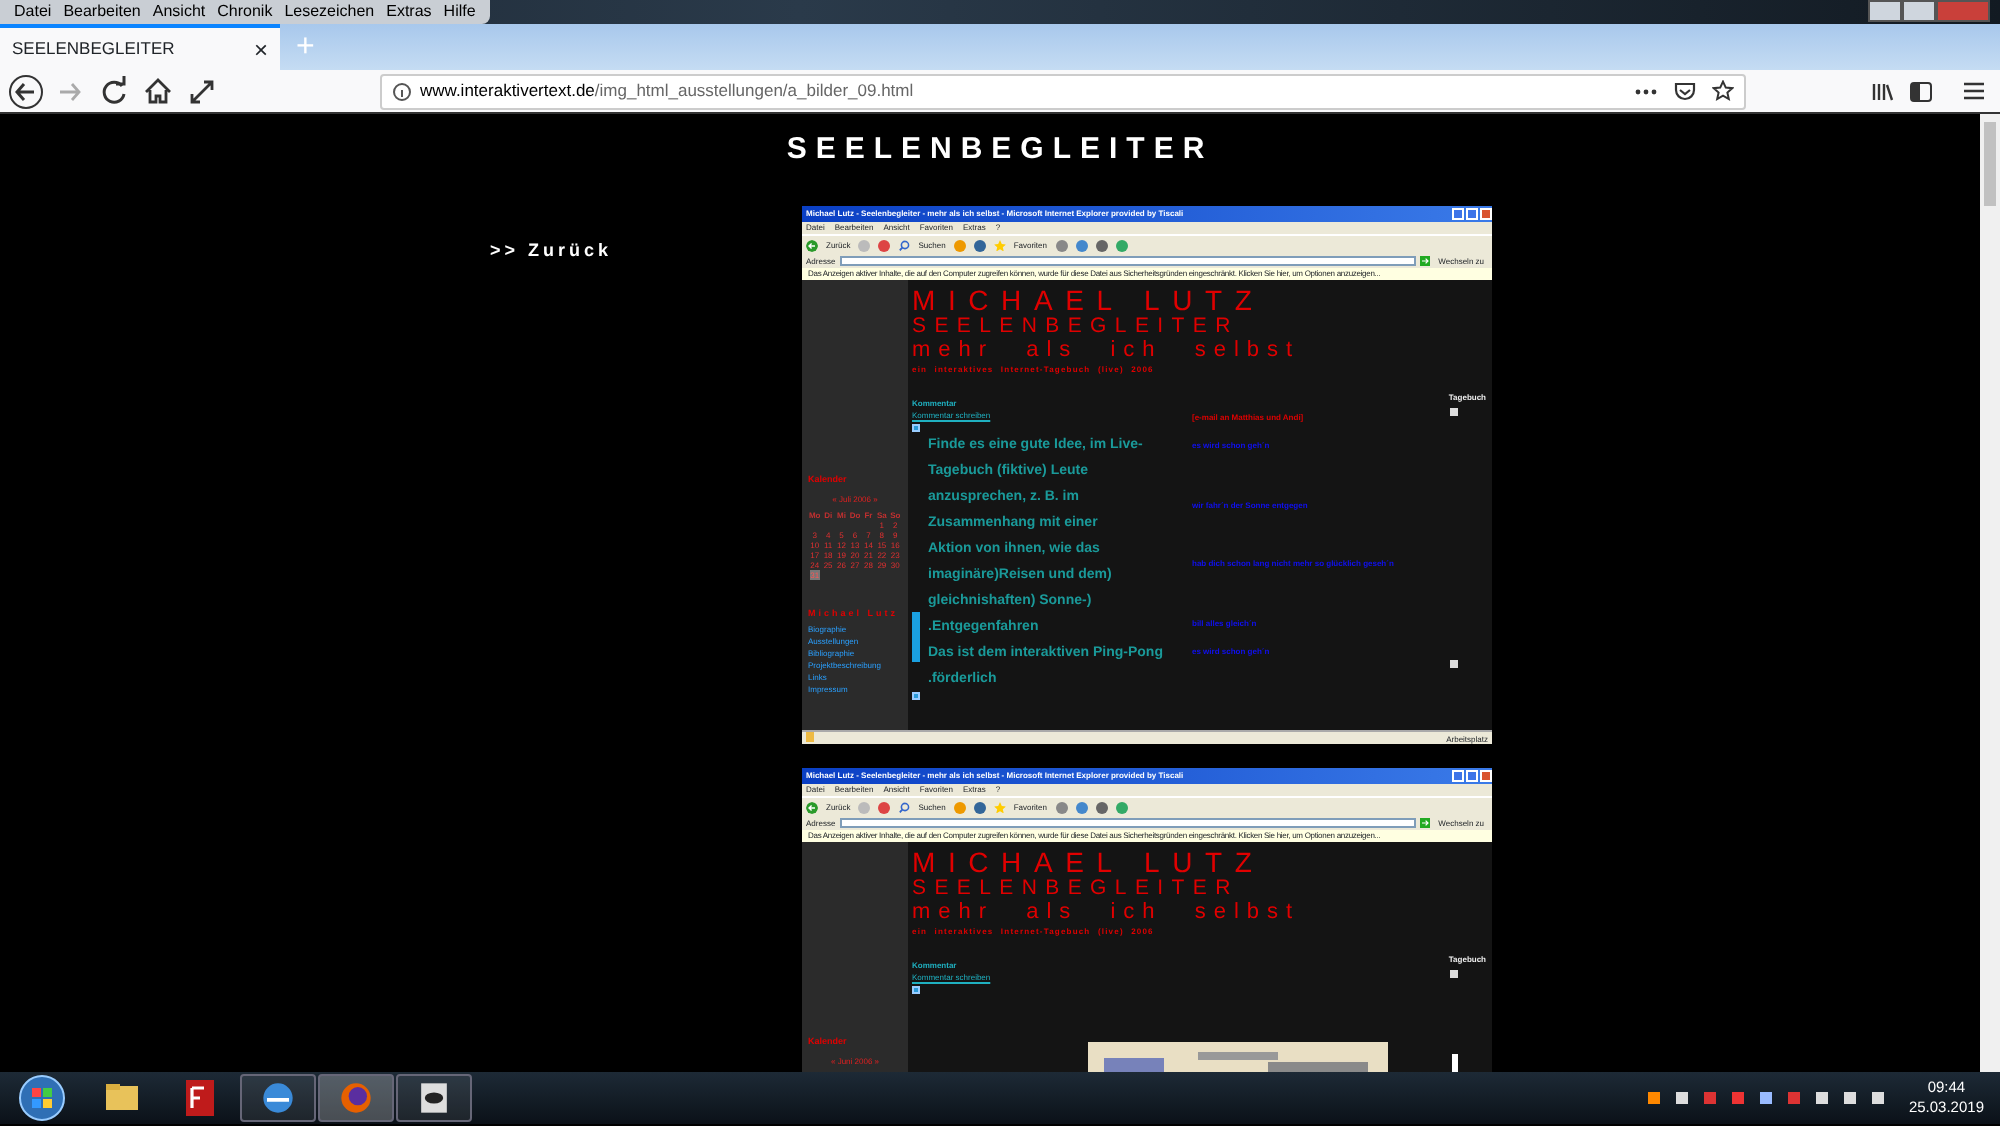 This screenshot has width=2000, height=1126. I want to click on menu-item: Bearbeiten, so click(102, 12).